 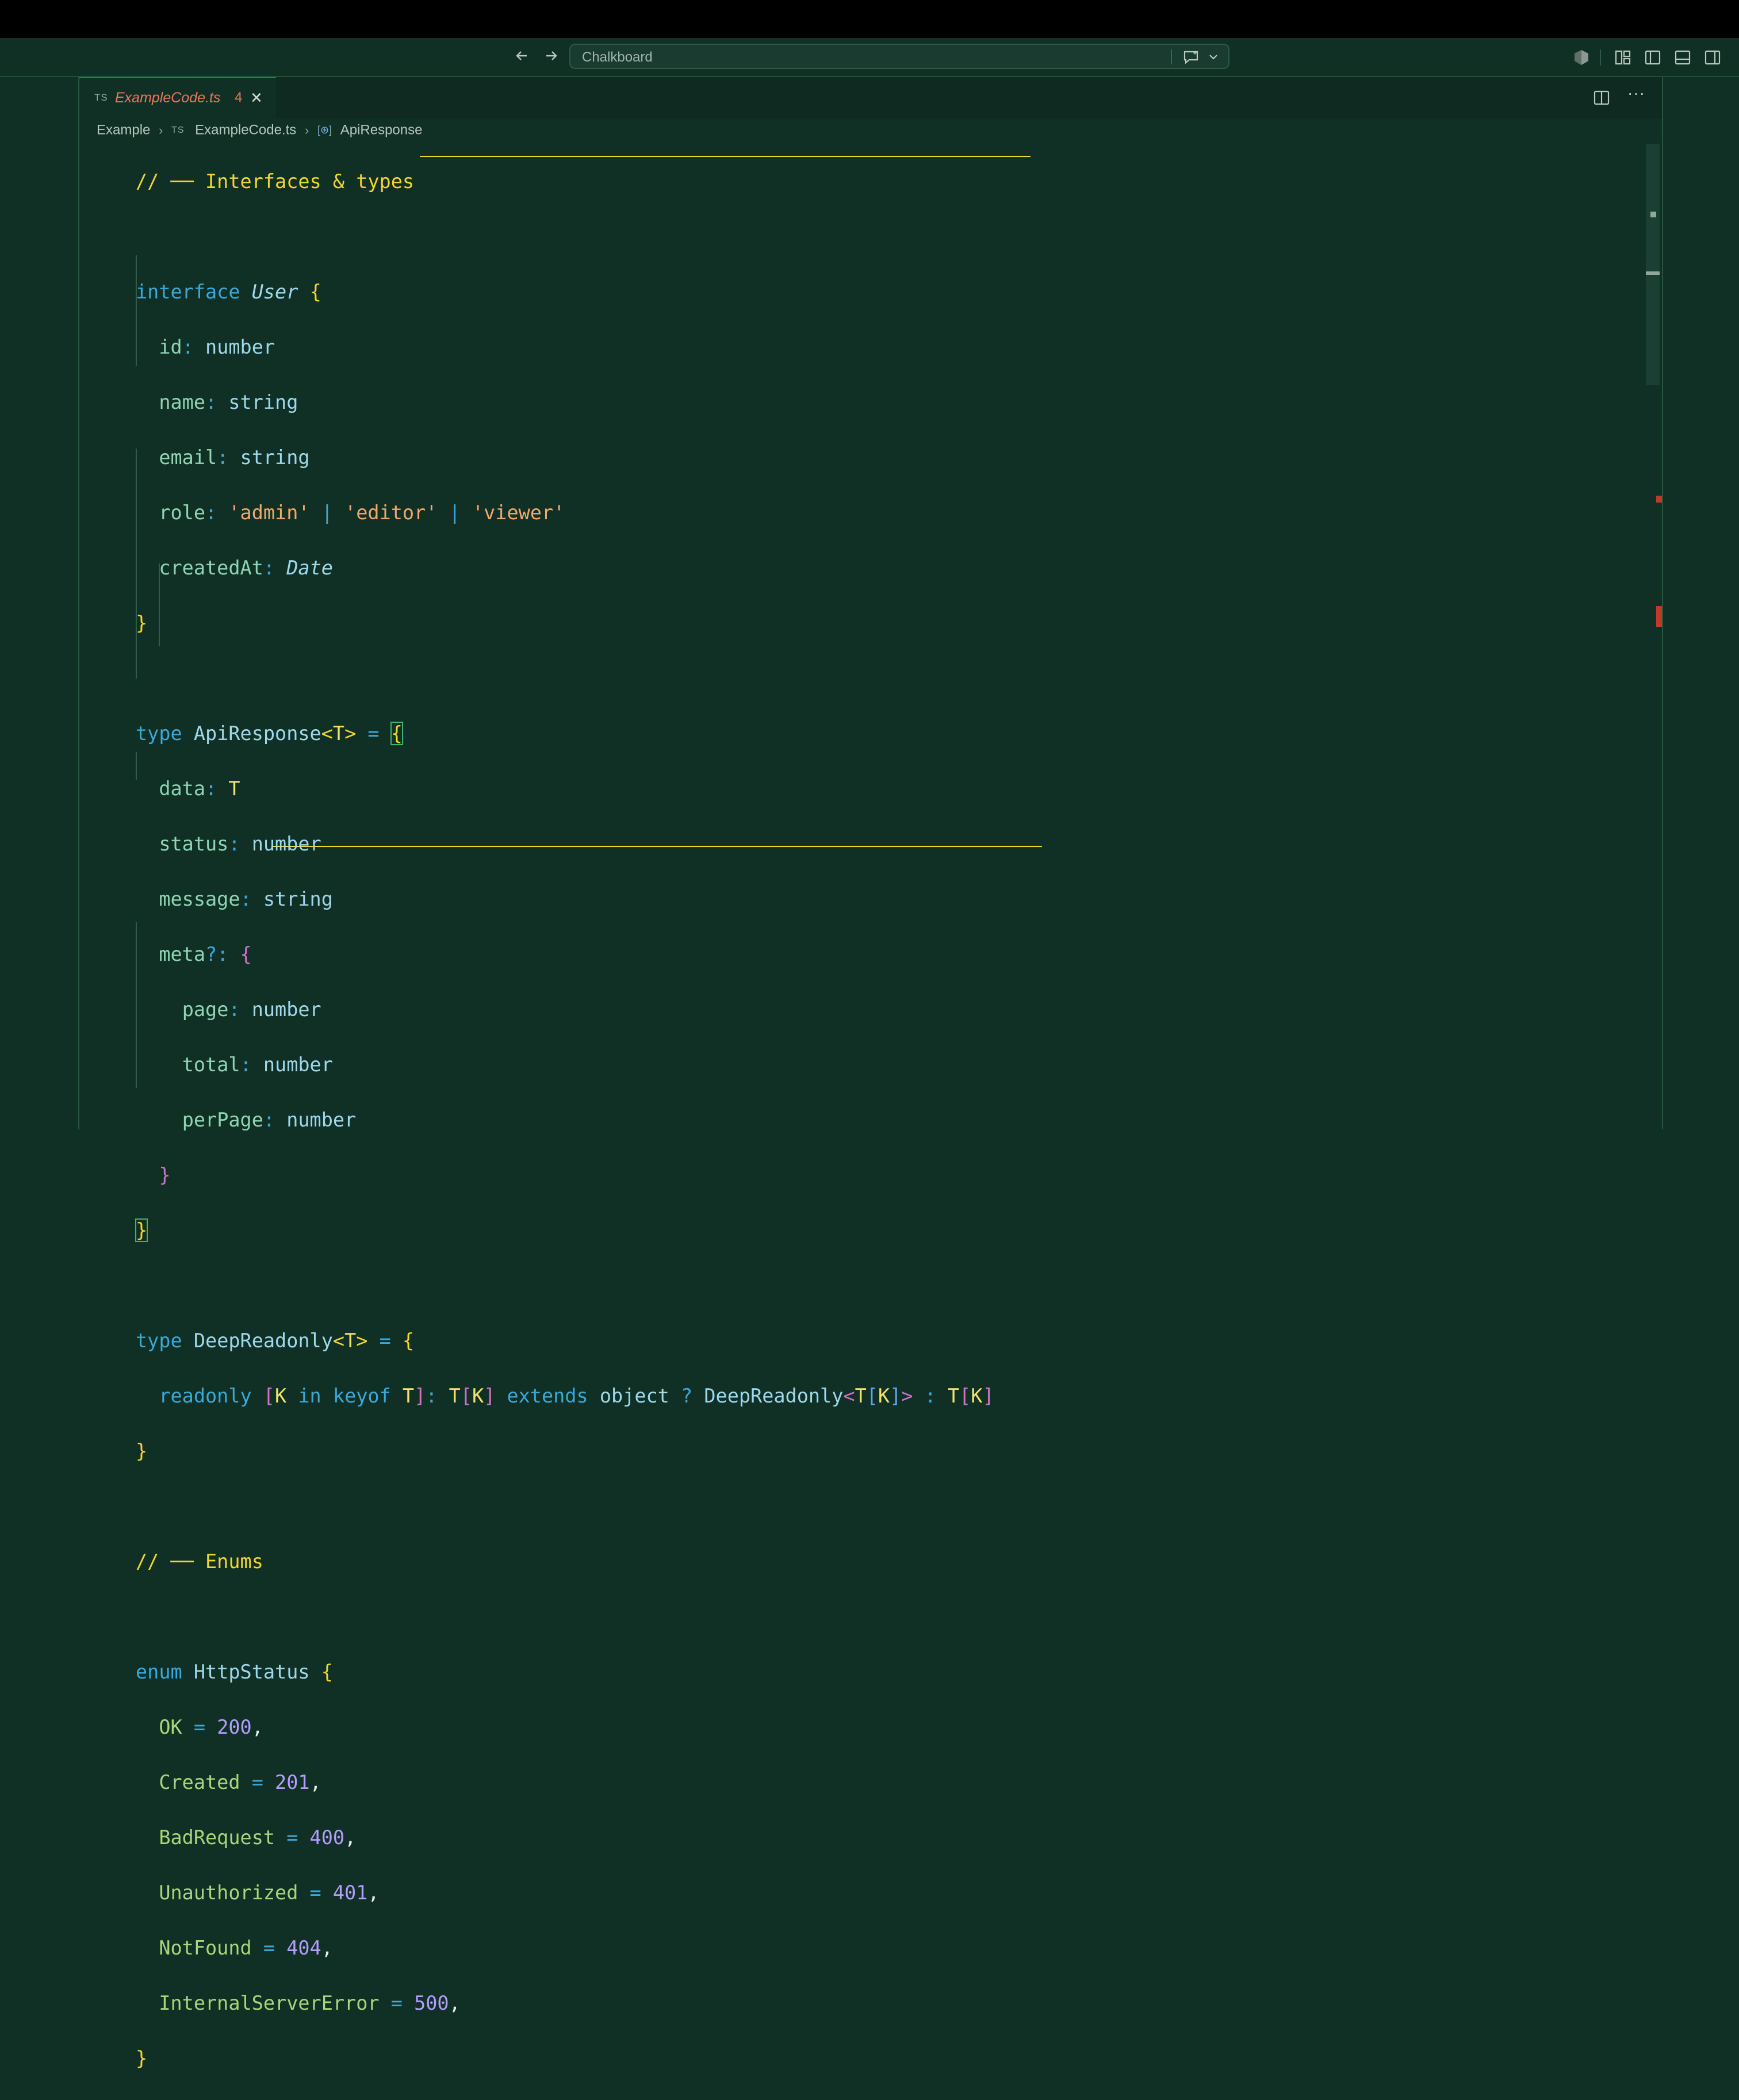 I want to click on tab-label: ExampleCode.ts, so click(x=168, y=98).